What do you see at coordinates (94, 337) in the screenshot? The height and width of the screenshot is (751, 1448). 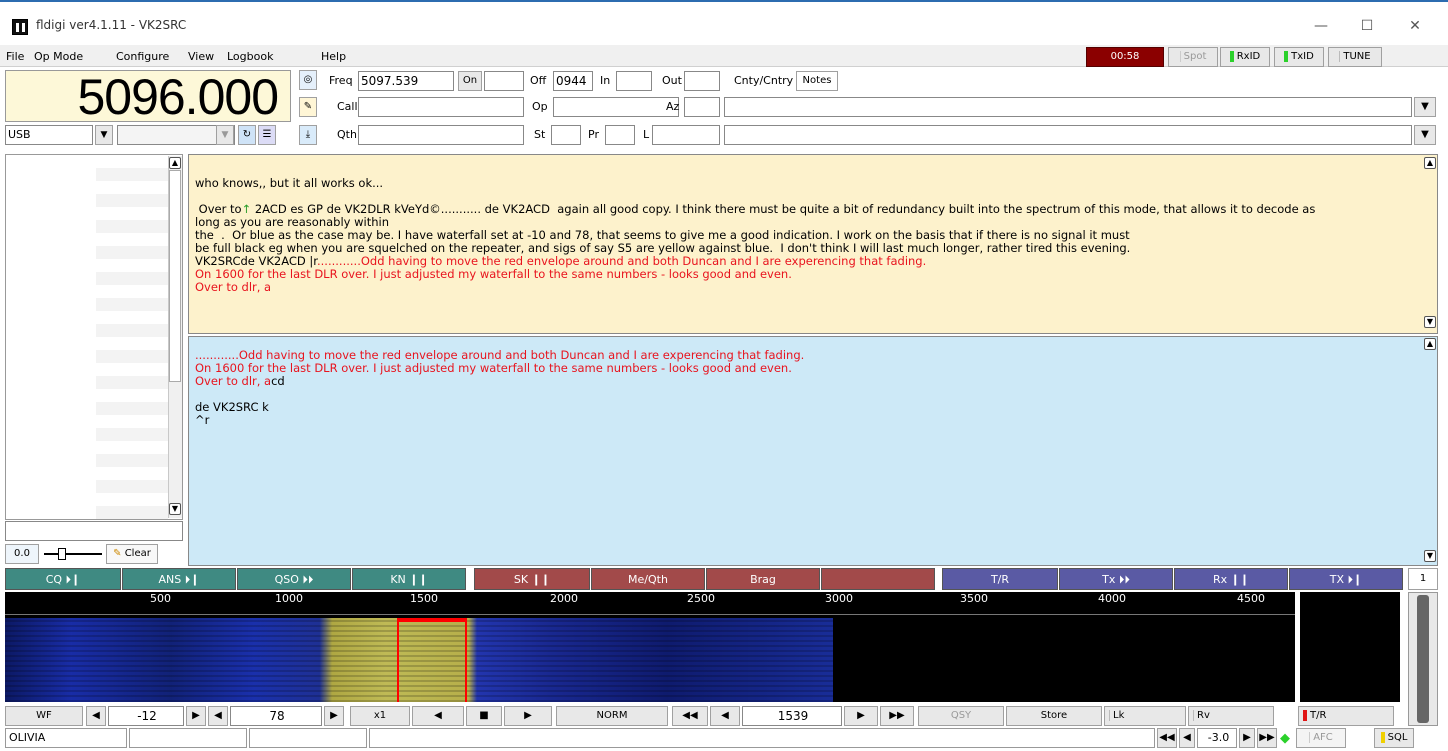 I see `signal-browser` at bounding box center [94, 337].